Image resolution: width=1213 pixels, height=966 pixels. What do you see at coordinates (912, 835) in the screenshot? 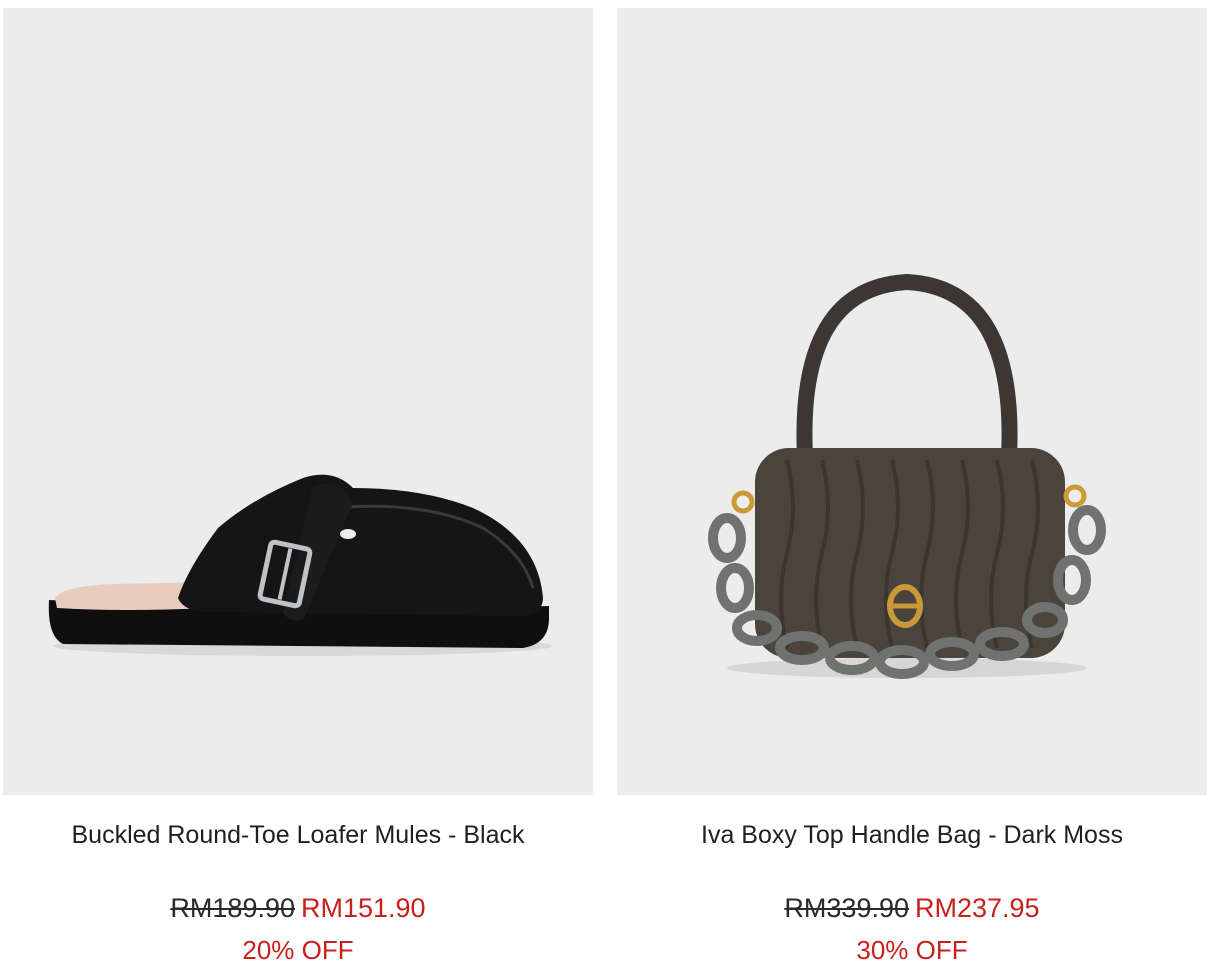
I see `product-name: Iva Boxy Top Handle Bag - Dark Moss` at bounding box center [912, 835].